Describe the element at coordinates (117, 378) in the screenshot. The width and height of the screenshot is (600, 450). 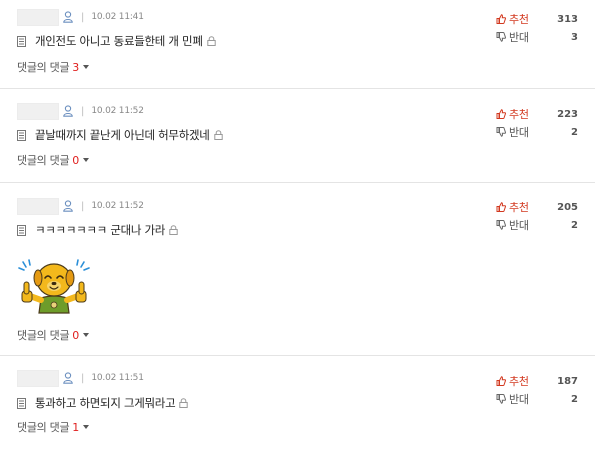
I see `comment-time: 10.02 11:51` at that location.